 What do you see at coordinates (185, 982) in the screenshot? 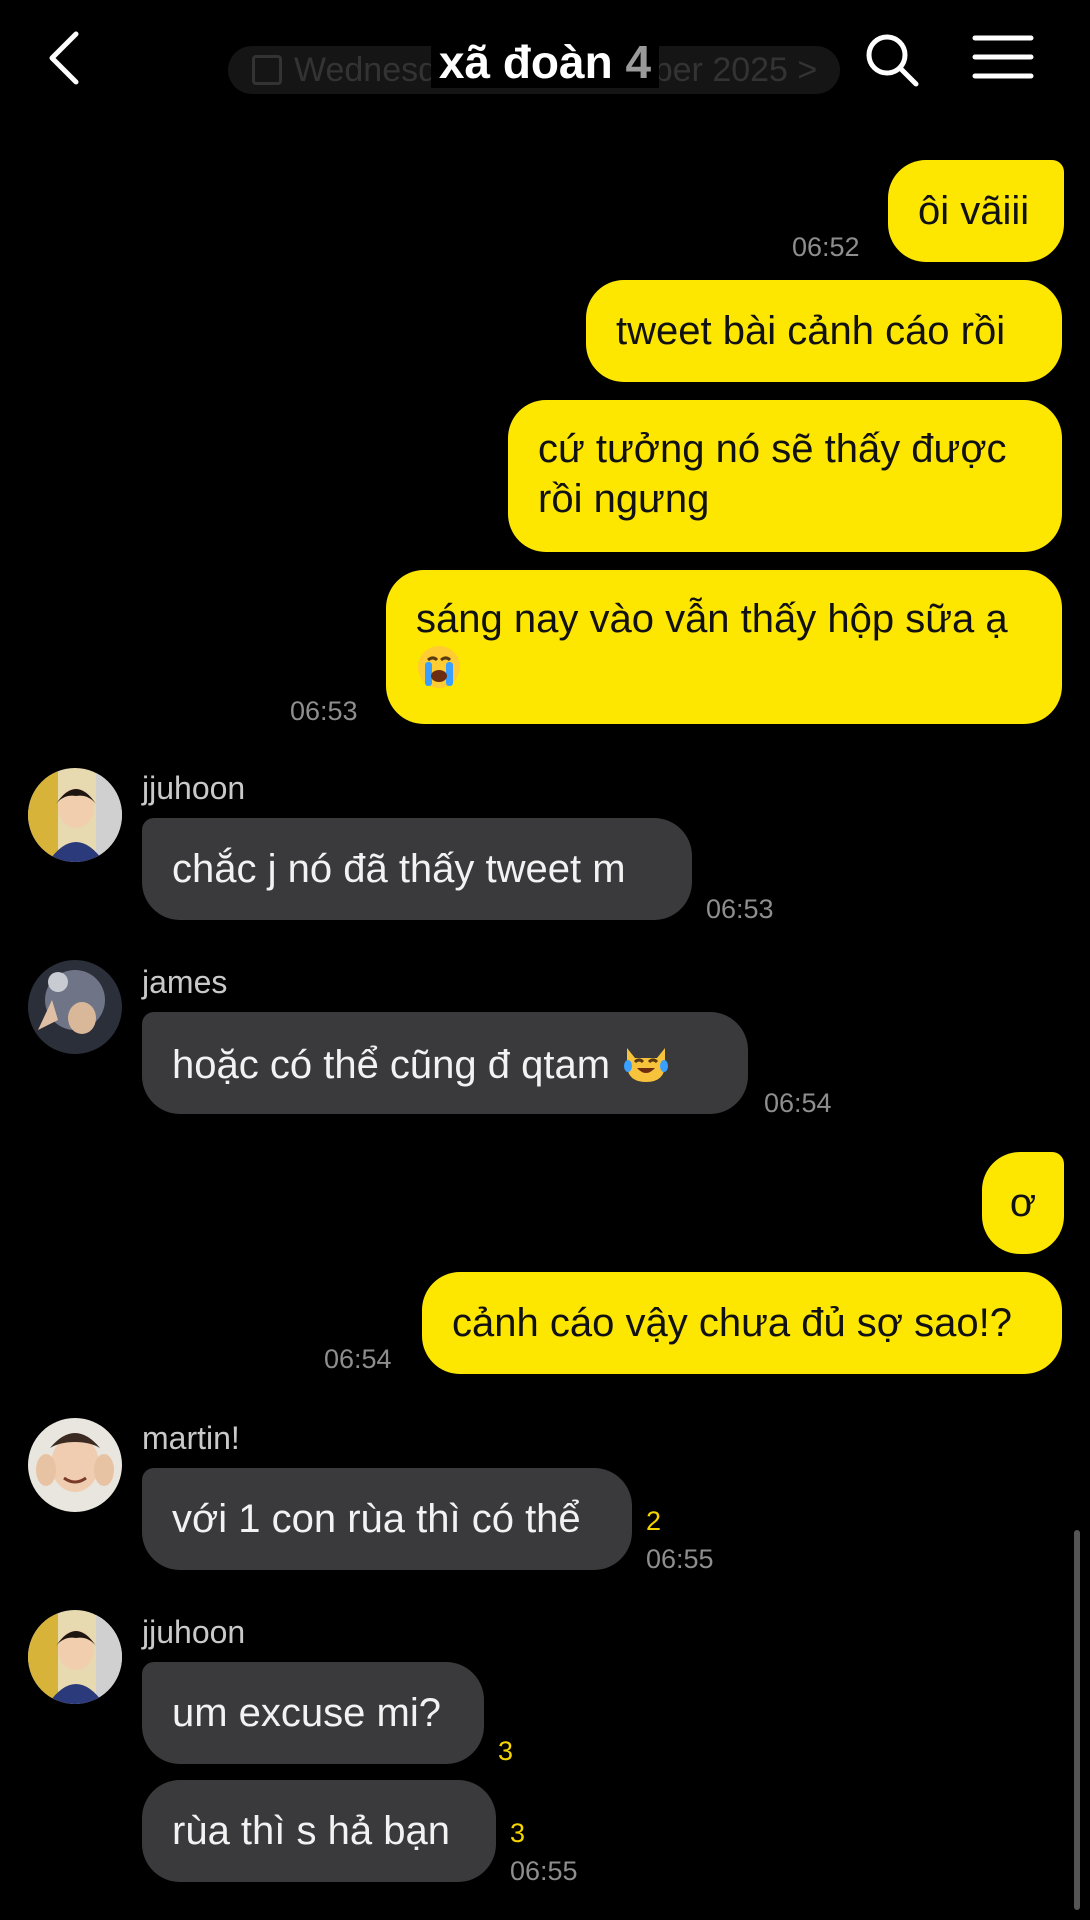
I see `sender-name: james` at bounding box center [185, 982].